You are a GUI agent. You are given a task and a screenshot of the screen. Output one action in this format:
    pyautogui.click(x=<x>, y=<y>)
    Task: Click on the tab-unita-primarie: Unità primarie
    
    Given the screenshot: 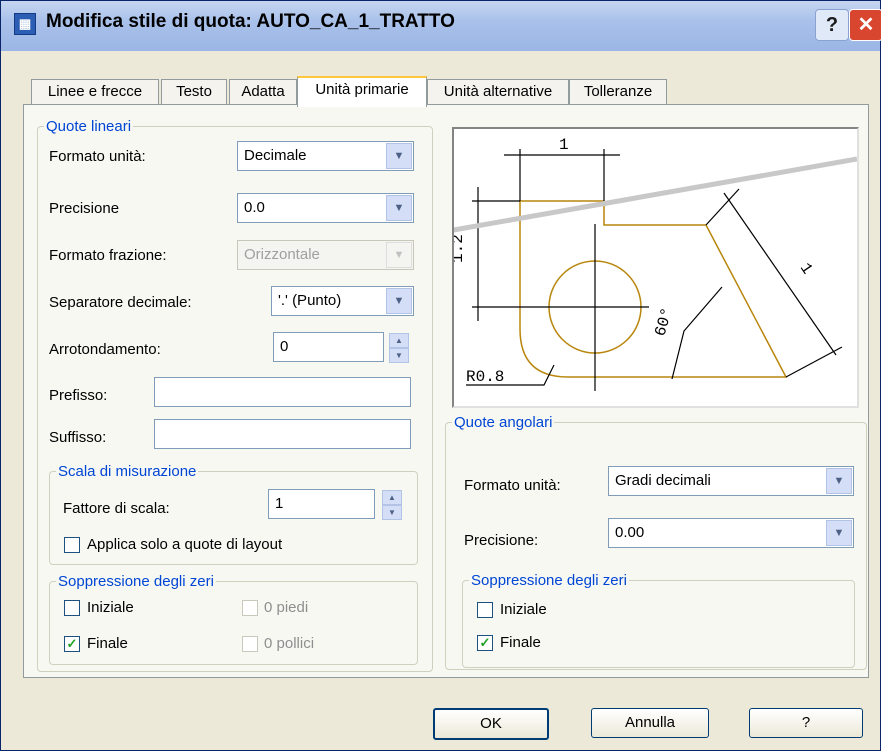 What is the action you would take?
    pyautogui.click(x=362, y=91)
    